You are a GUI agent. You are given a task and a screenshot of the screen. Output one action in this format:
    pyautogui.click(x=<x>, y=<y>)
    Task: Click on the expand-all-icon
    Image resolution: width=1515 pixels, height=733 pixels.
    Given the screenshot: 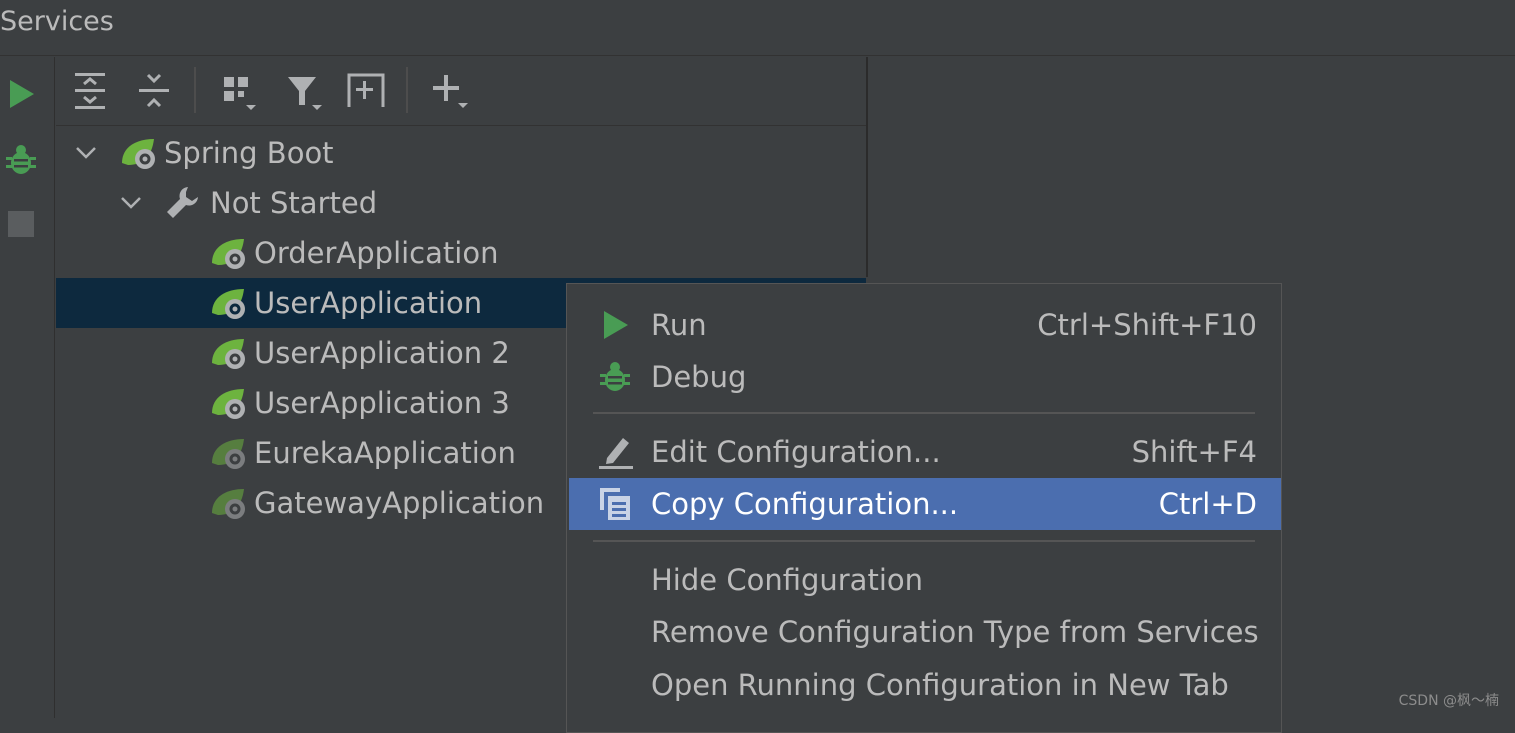 What is the action you would take?
    pyautogui.click(x=90, y=91)
    